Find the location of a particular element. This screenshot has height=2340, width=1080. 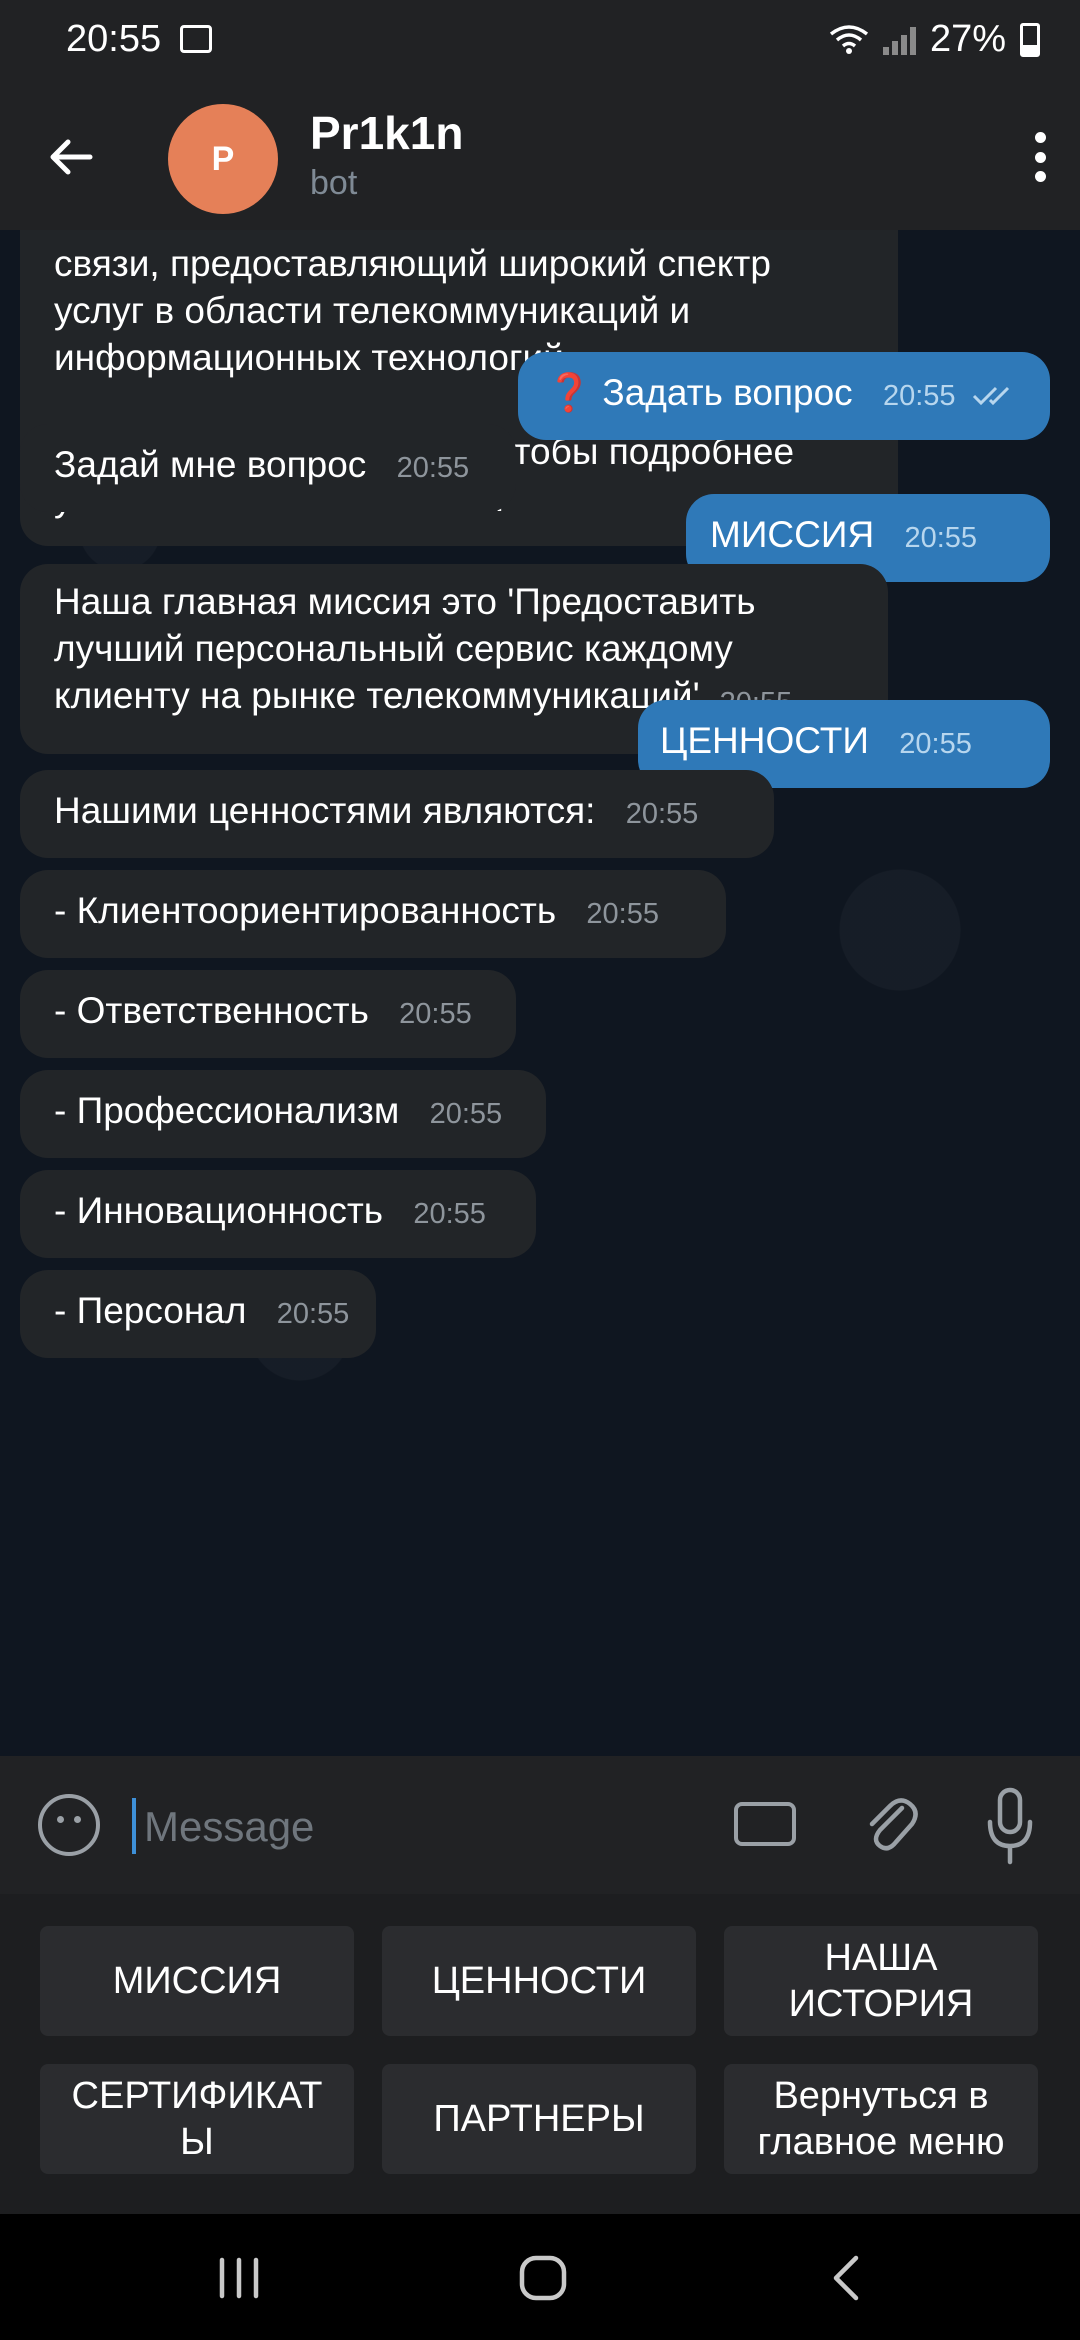

message-text: - Ответственность is located at coordinates (211, 1010).